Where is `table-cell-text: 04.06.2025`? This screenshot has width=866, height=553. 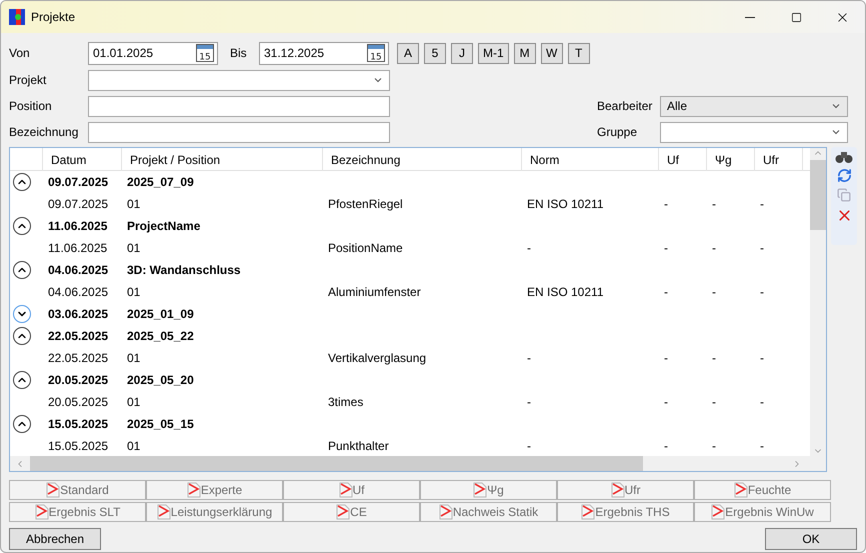 table-cell-text: 04.06.2025 is located at coordinates (78, 292).